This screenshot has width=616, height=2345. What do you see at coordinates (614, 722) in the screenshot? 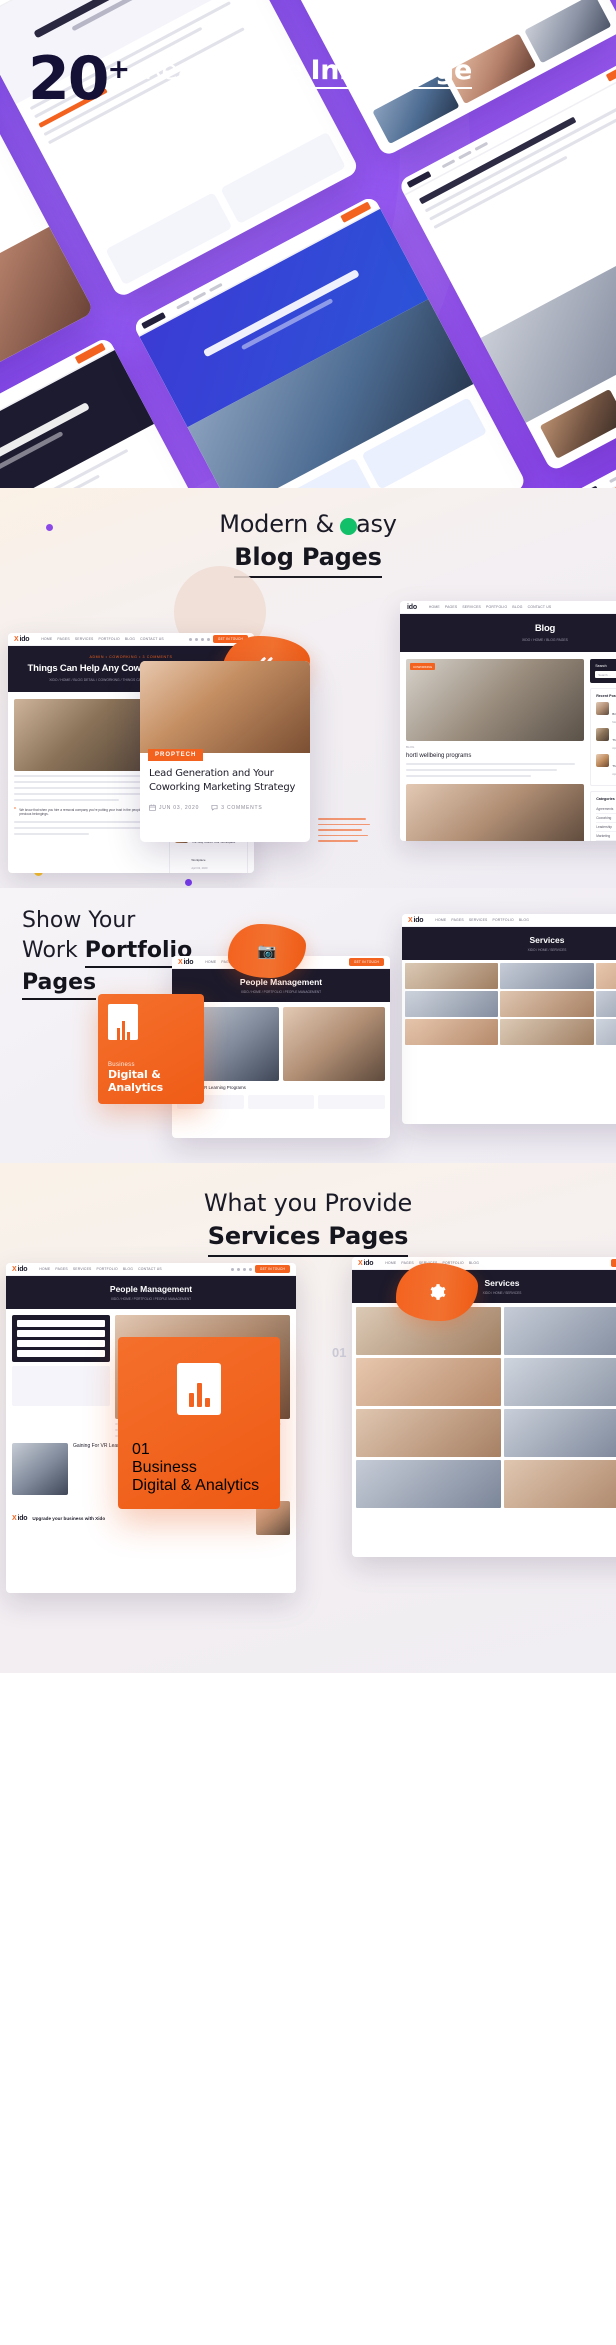
I see `recent-post-date: May 11, 2020` at bounding box center [614, 722].